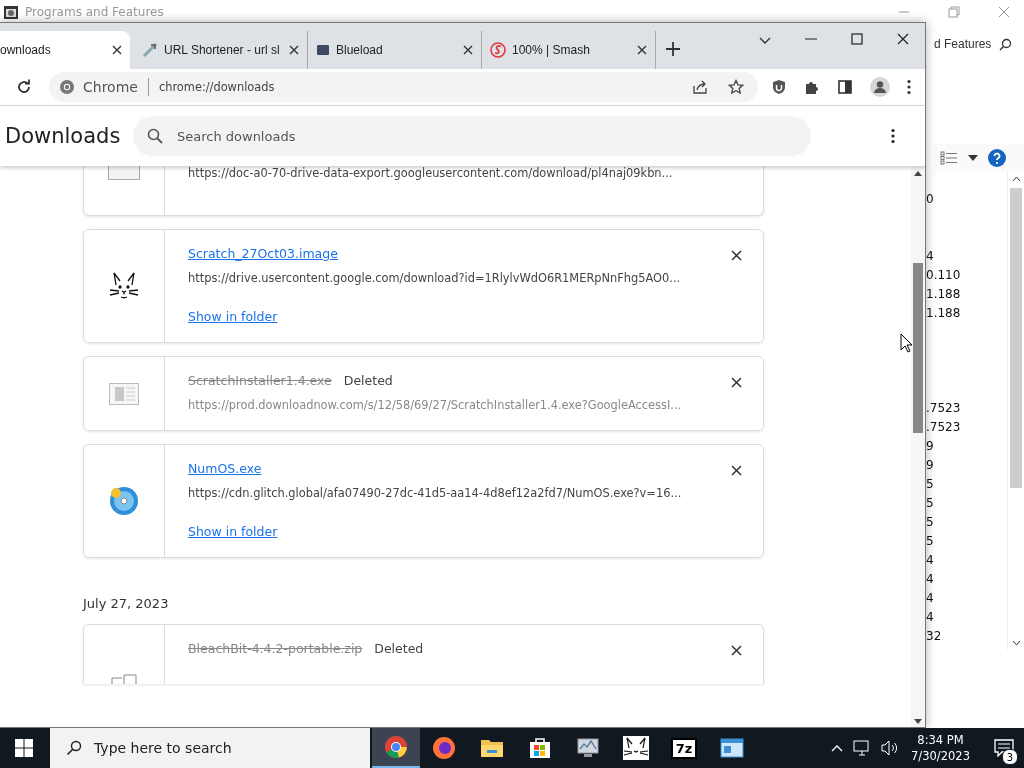 The width and height of the screenshot is (1024, 768). What do you see at coordinates (812, 87) in the screenshot?
I see `puzzle-icon` at bounding box center [812, 87].